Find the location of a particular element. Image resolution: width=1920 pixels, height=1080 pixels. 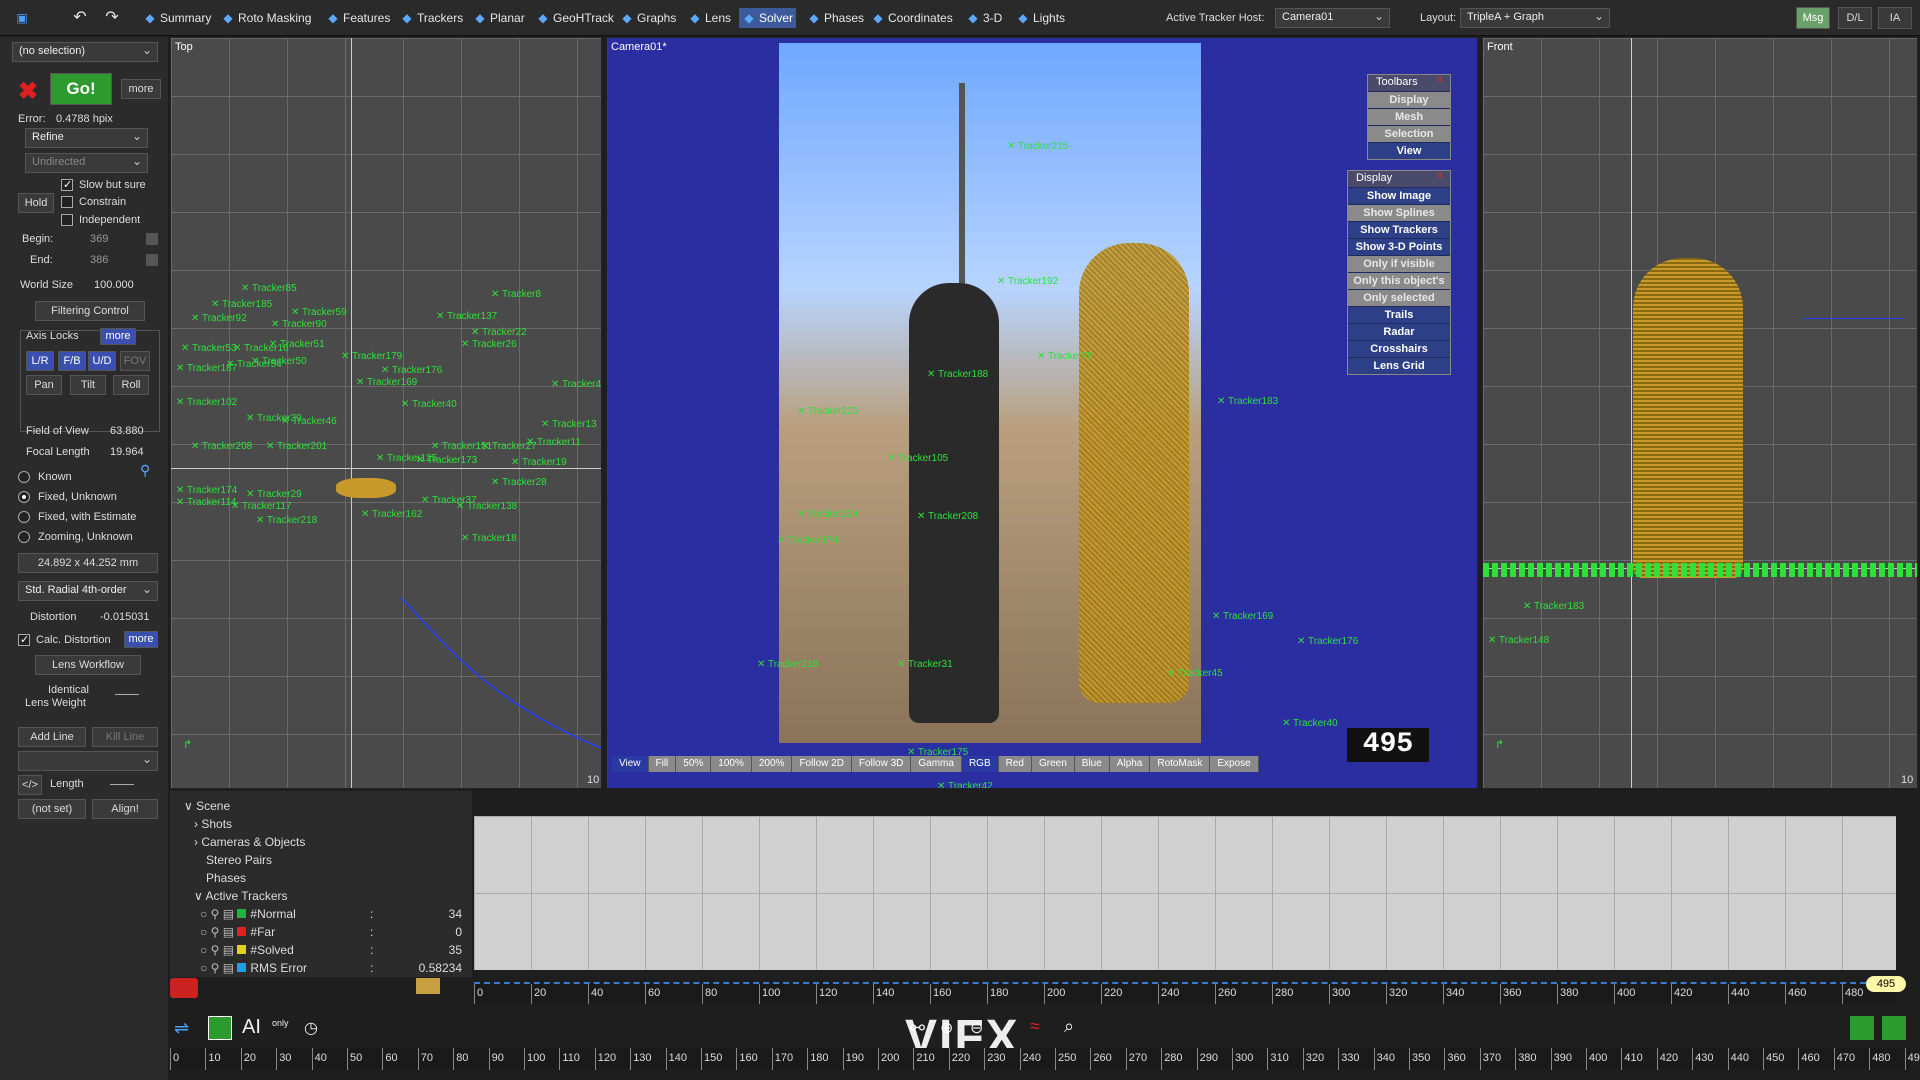

menu-item-only-this-object-s: Only this object's is located at coordinates (1399, 280).